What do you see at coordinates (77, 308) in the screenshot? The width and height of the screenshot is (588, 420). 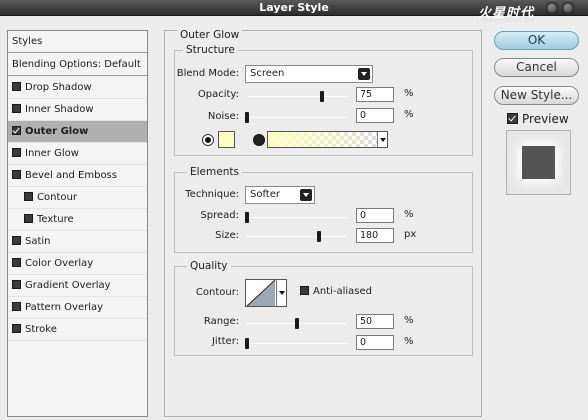 I see `style-item-pattern-overlay: Pattern Overlay` at bounding box center [77, 308].